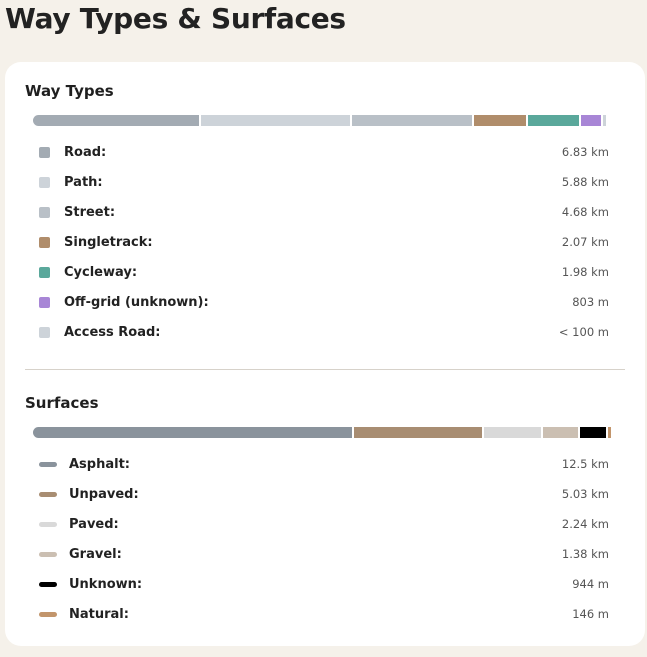  Describe the element at coordinates (585, 554) in the screenshot. I see `surface-value: 1.38 km` at that location.